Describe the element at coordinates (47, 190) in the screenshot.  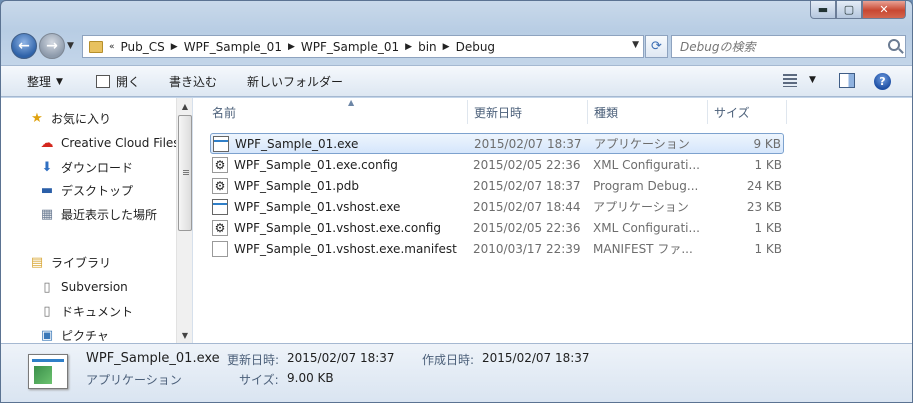
I see `desktop-icon: ▬` at that location.